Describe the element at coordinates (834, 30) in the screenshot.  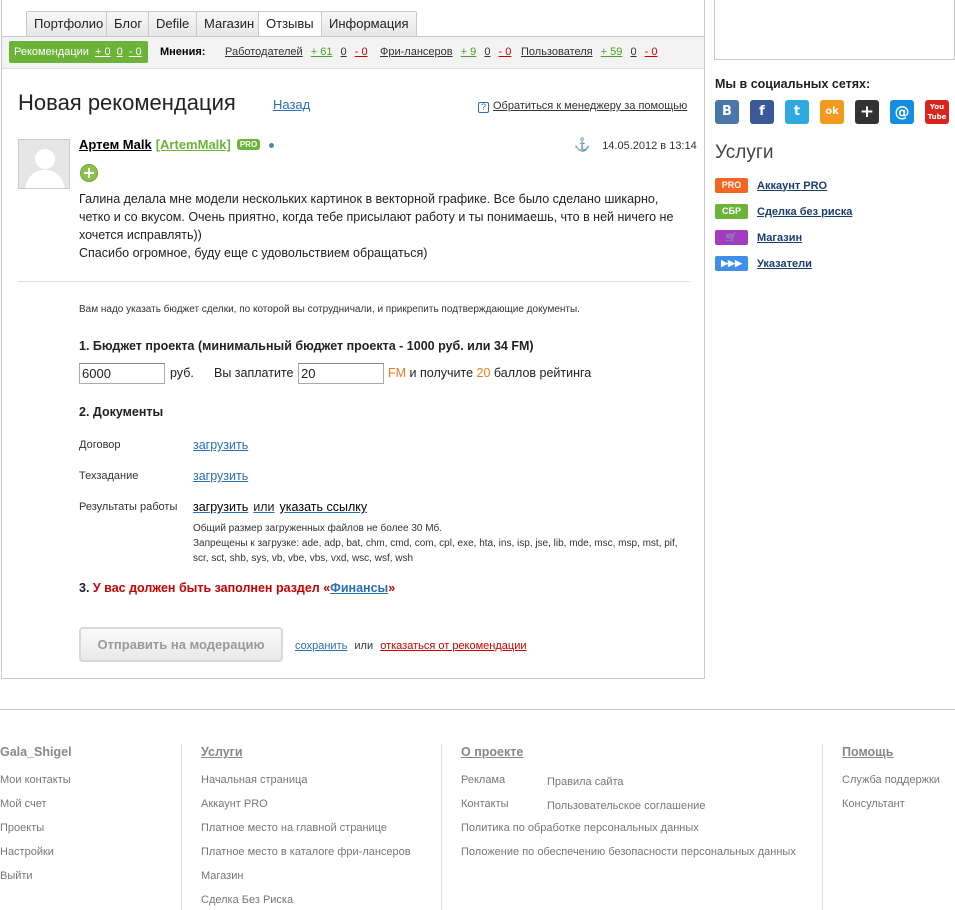
I see `sidebar-box` at that location.